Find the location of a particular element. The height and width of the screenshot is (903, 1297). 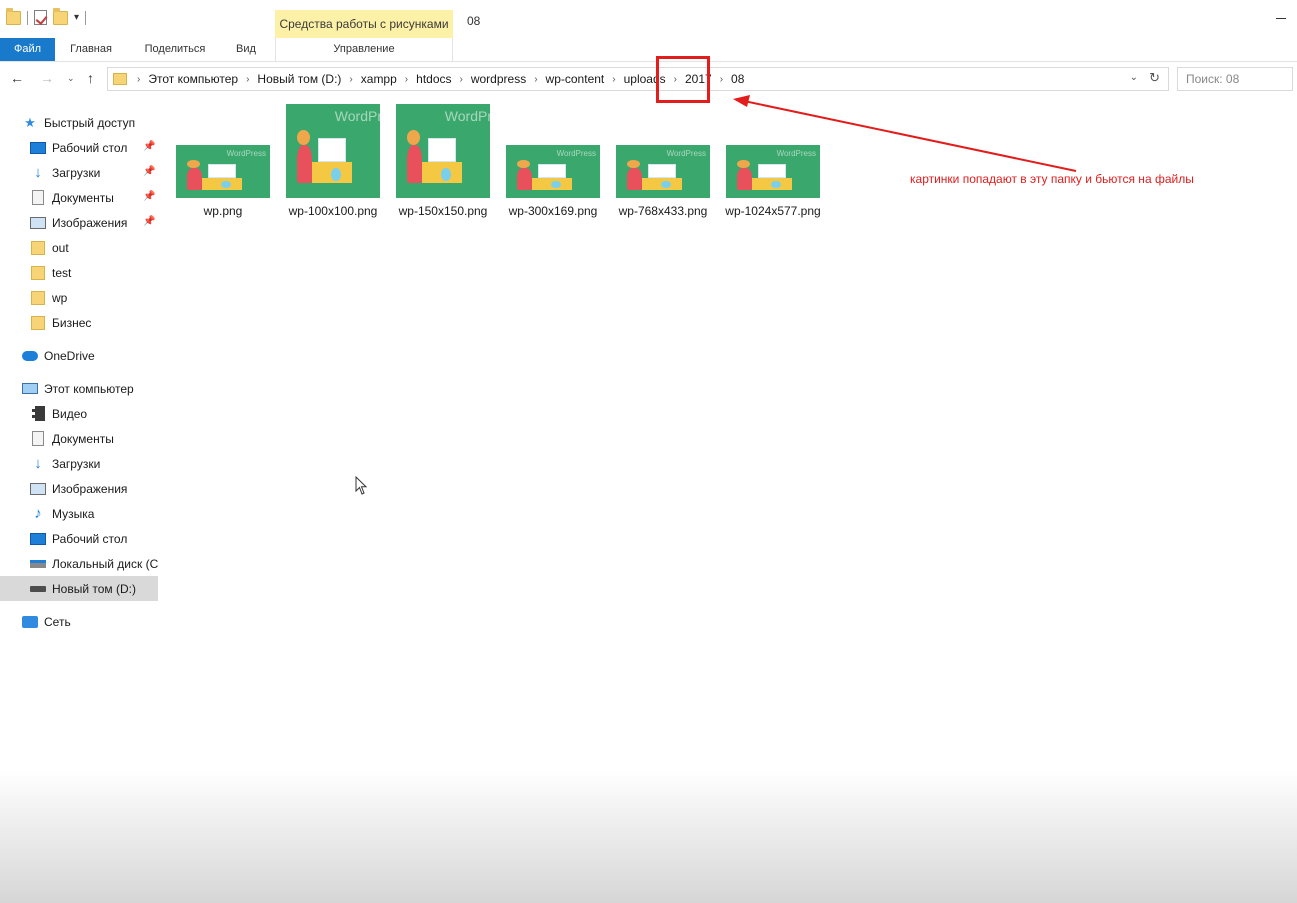

sidebar-item-pc-downloads: ↓ Загрузки is located at coordinates (80, 463).